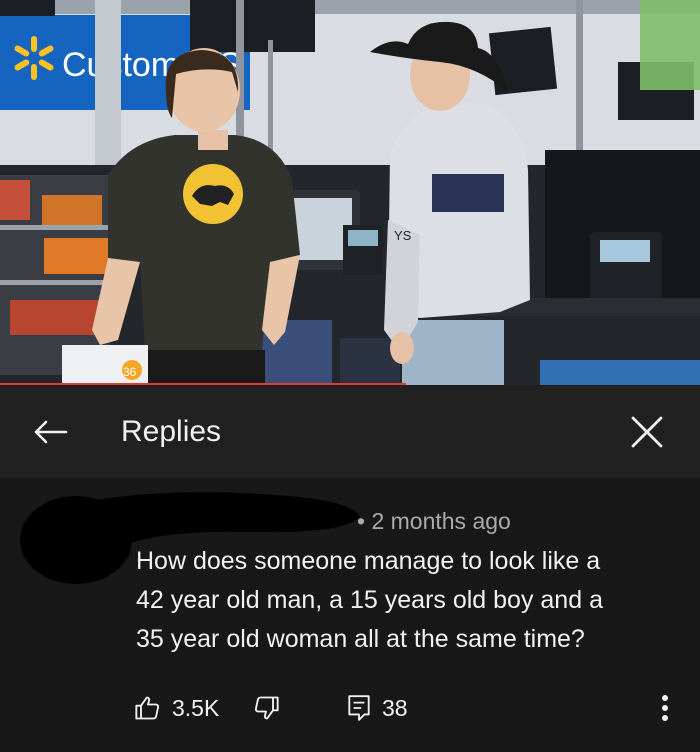 This screenshot has width=700, height=752. I want to click on back-arrow-icon, so click(51, 432).